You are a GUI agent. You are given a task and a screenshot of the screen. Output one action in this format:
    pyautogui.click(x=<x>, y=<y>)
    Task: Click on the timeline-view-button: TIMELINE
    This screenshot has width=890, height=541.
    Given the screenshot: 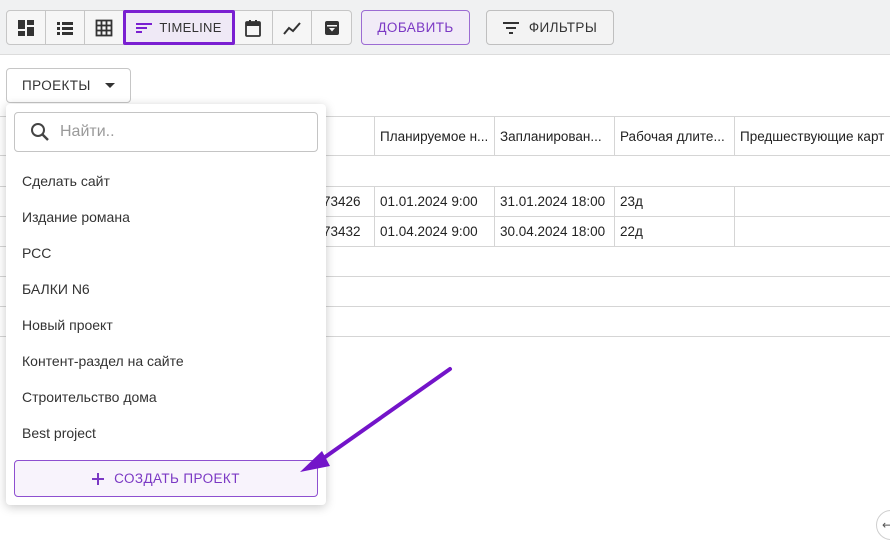 What is the action you would take?
    pyautogui.click(x=179, y=27)
    